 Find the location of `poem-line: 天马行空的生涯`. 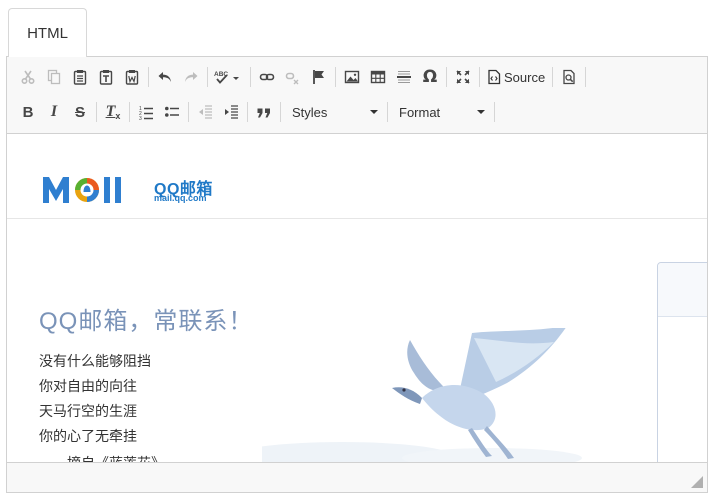

poem-line: 天马行空的生涯 is located at coordinates (88, 411).